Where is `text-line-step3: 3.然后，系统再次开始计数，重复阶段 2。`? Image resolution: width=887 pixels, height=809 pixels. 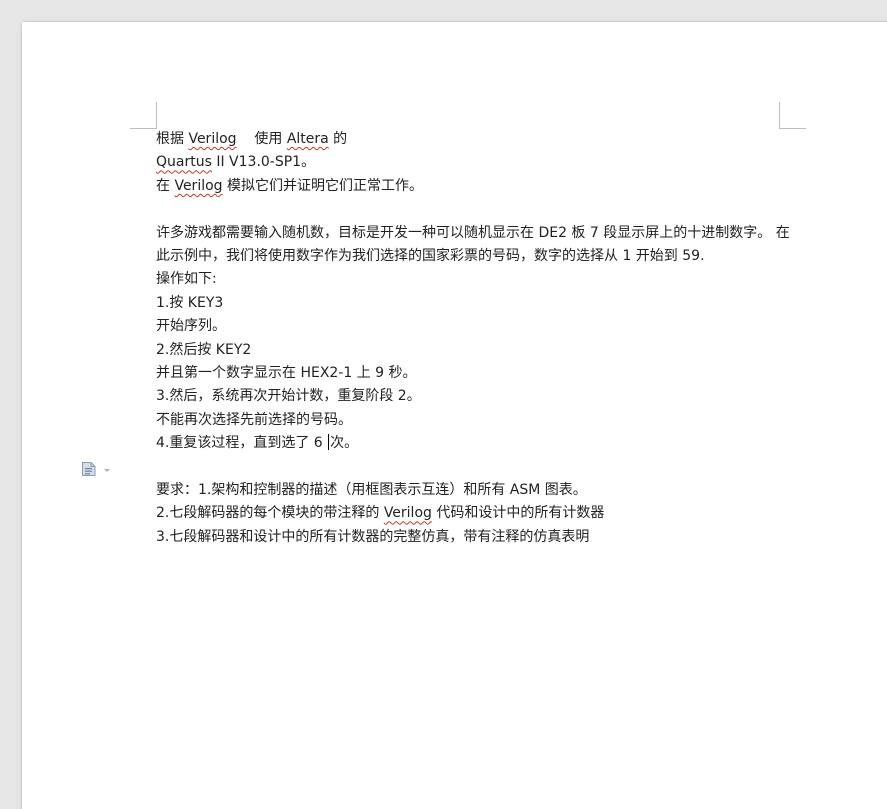 text-line-step3: 3.然后，系统再次开始计数，重复阶段 2。 is located at coordinates (476, 396).